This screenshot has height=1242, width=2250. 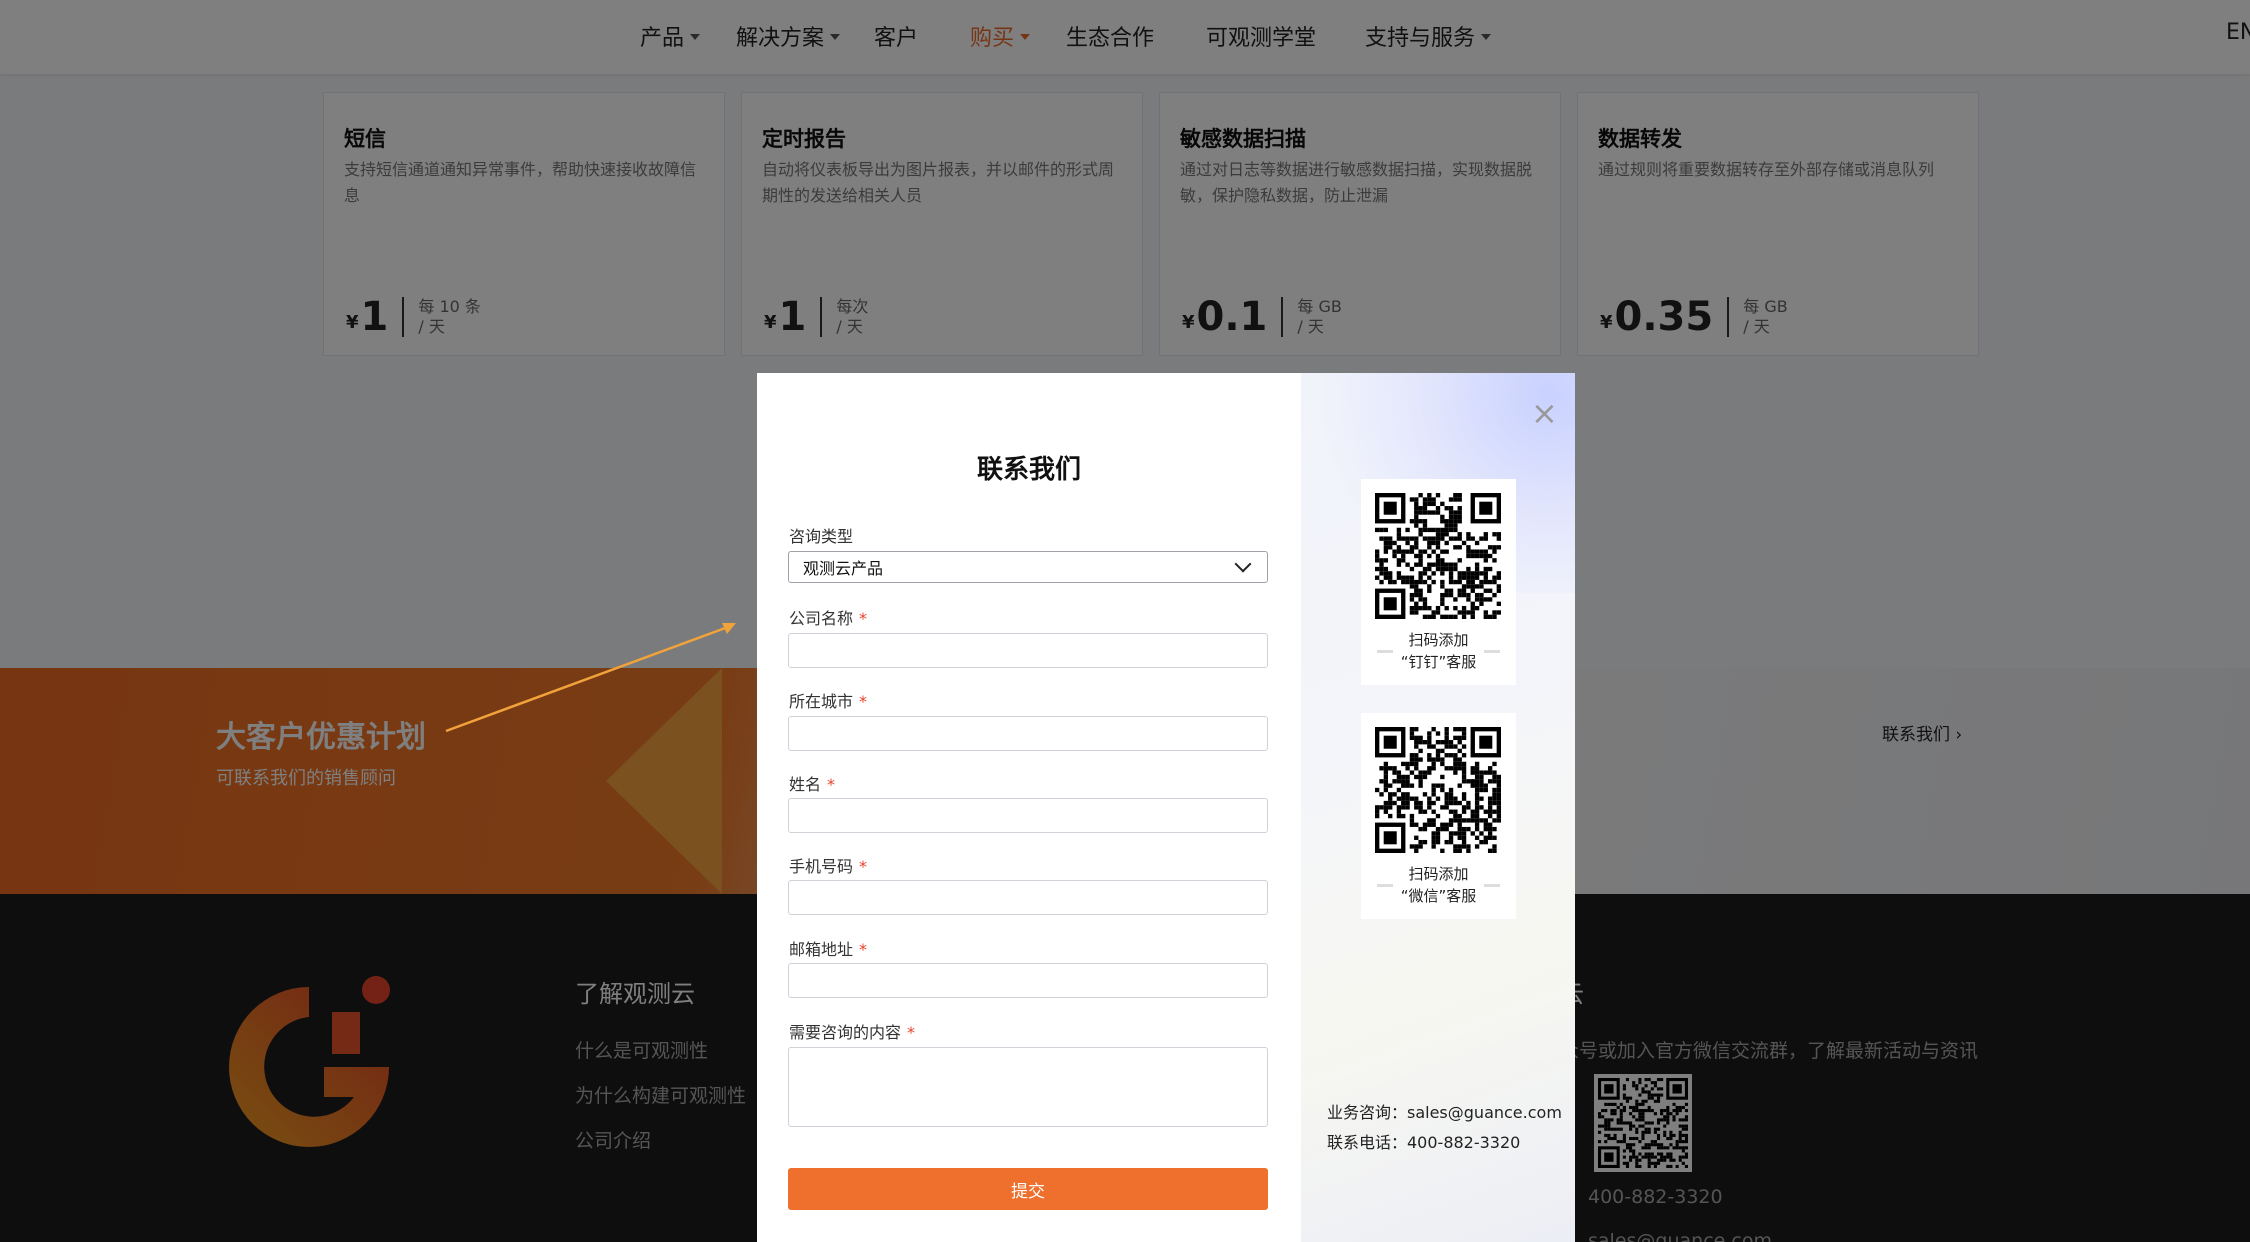 I want to click on inquiry-content-label: 需要咨询的内容 *, so click(x=852, y=1032).